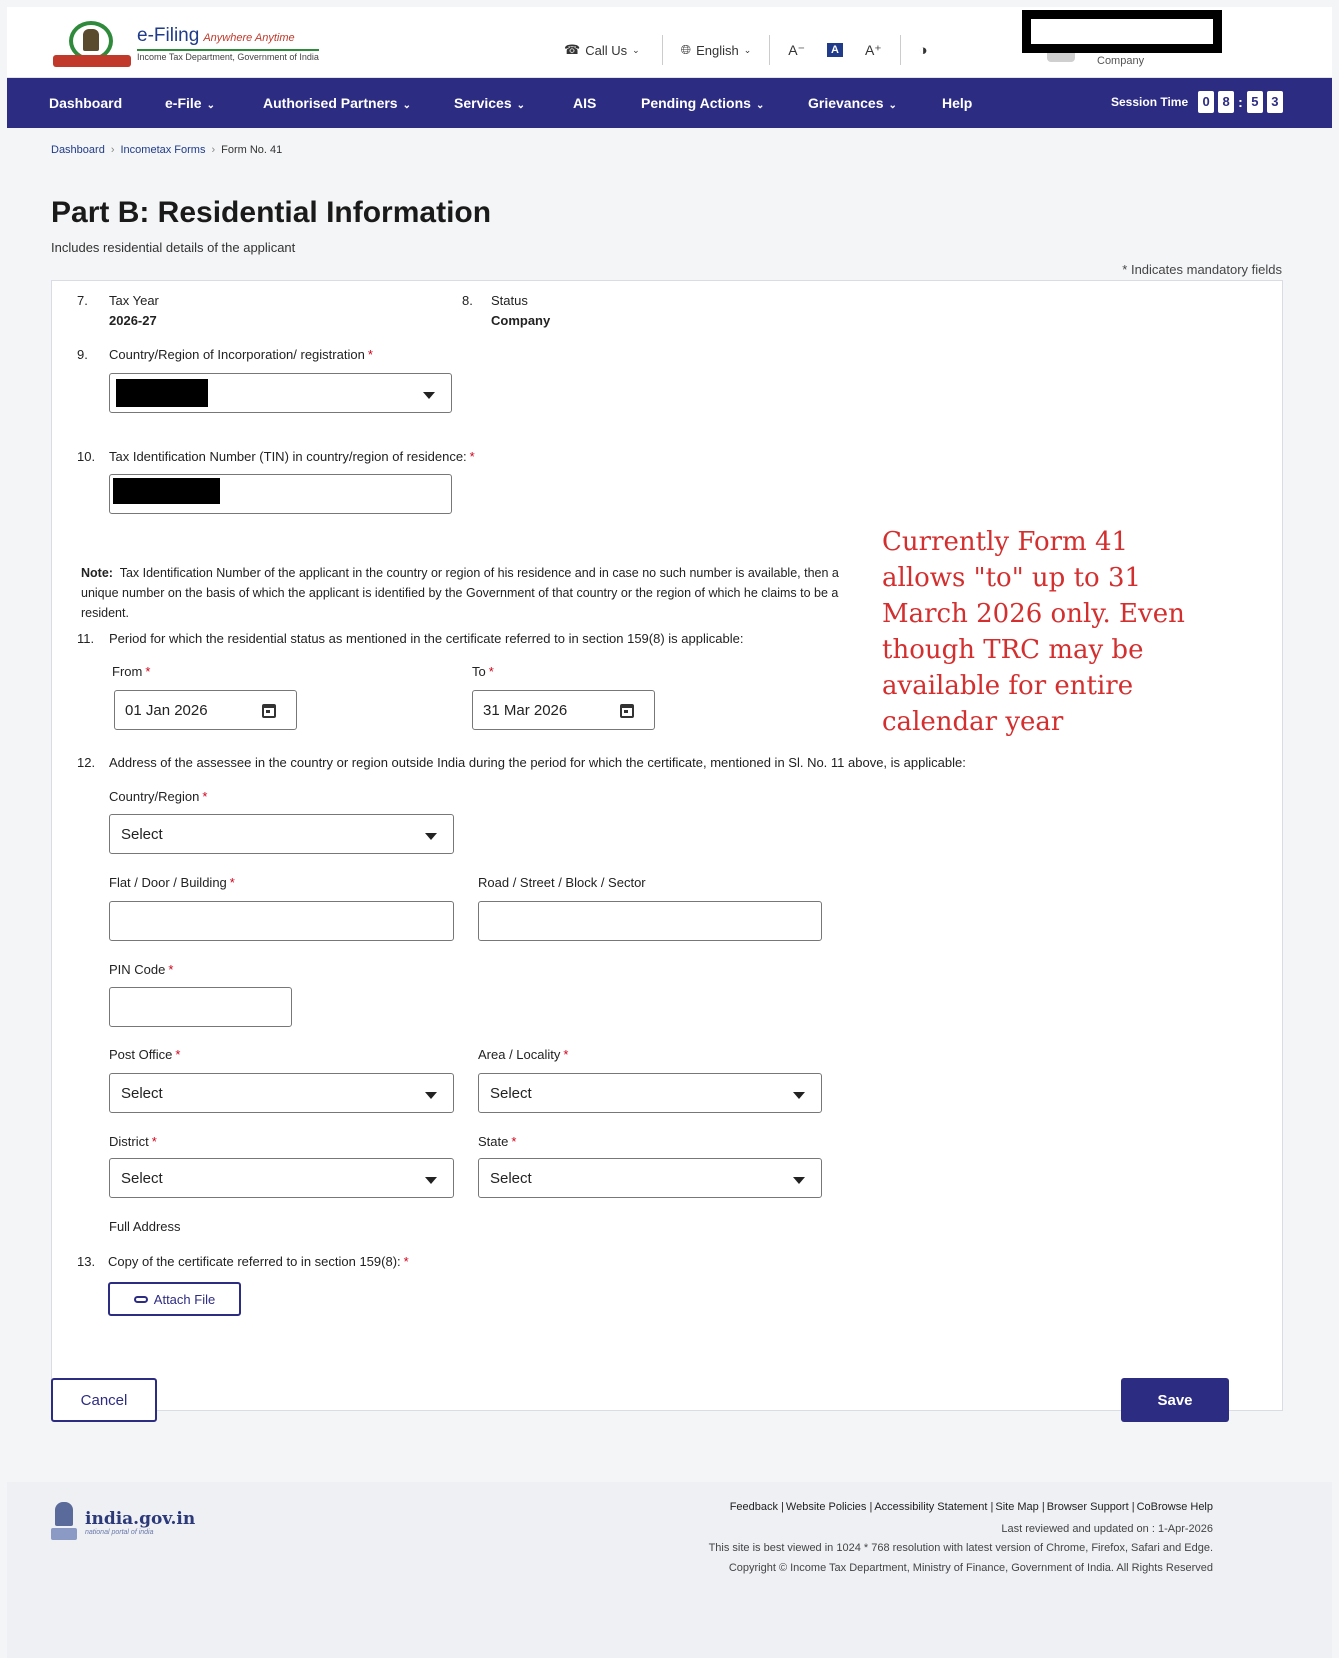 Image resolution: width=1339 pixels, height=1658 pixels. Describe the element at coordinates (190, 103) in the screenshot. I see `nav-efile: e-File ⌄` at that location.